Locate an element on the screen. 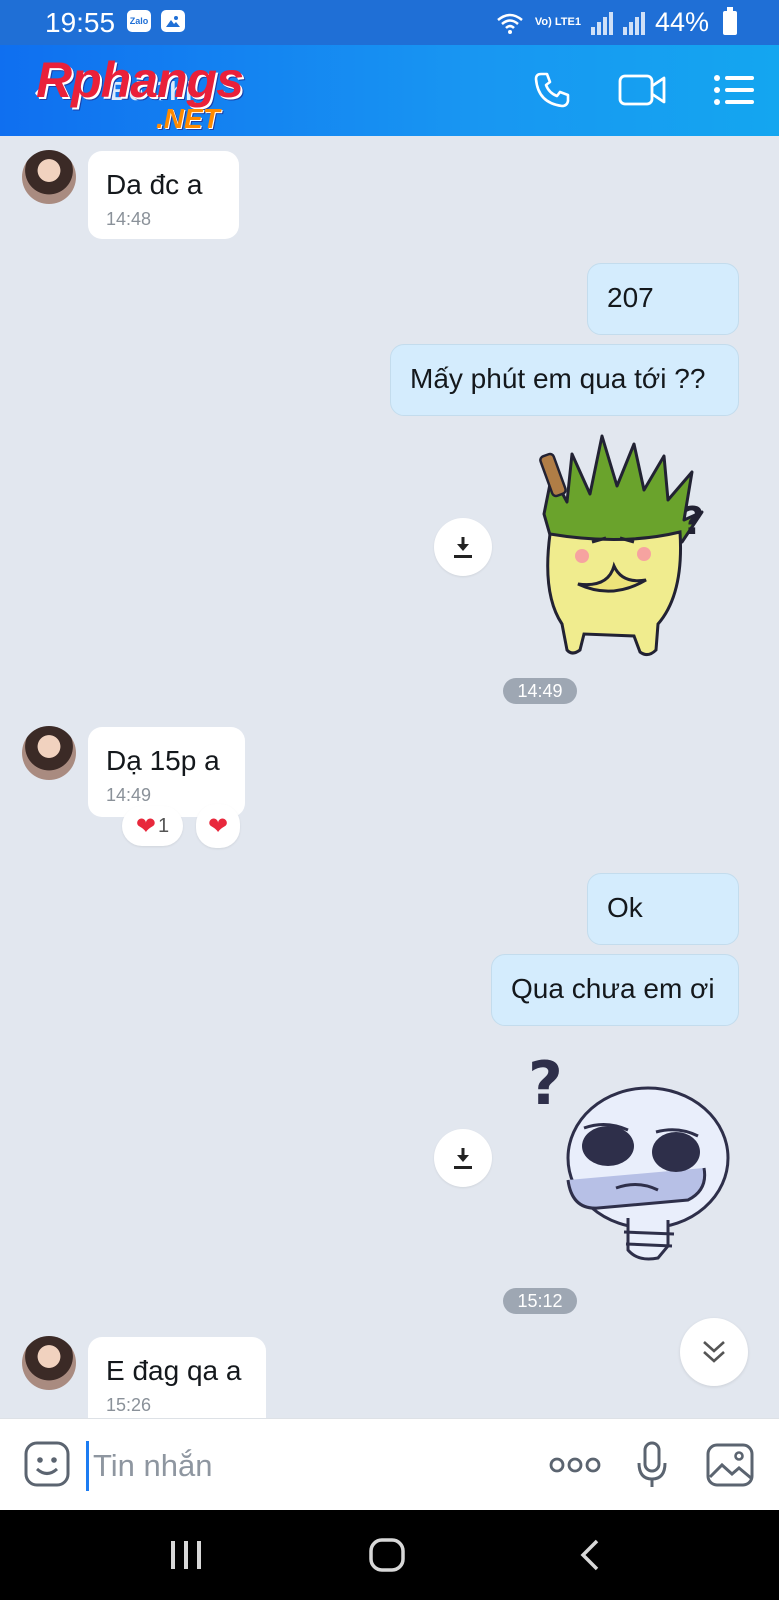 This screenshot has height=1600, width=779. menu-list-icon is located at coordinates (734, 90).